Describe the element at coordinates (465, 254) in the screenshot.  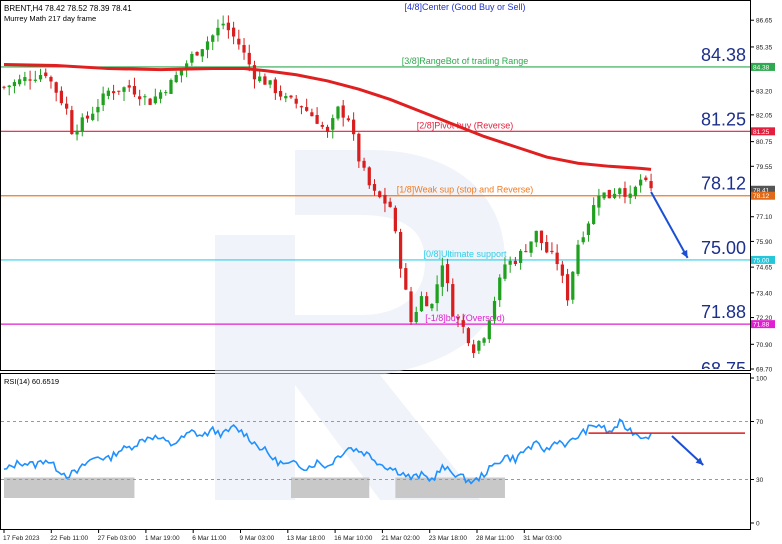
I see `murrey-level-label-0-8-ultimate-support: [0/8]Ultimate support` at that location.